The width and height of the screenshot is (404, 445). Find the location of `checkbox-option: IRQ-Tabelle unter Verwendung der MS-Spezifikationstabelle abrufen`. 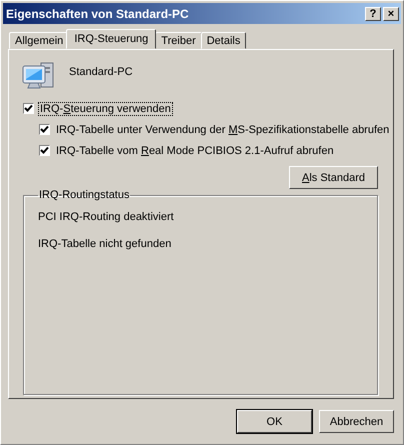

checkbox-option: IRQ-Tabelle unter Verwendung der MS-Spezifikationstabelle abrufen is located at coordinates (207, 129).